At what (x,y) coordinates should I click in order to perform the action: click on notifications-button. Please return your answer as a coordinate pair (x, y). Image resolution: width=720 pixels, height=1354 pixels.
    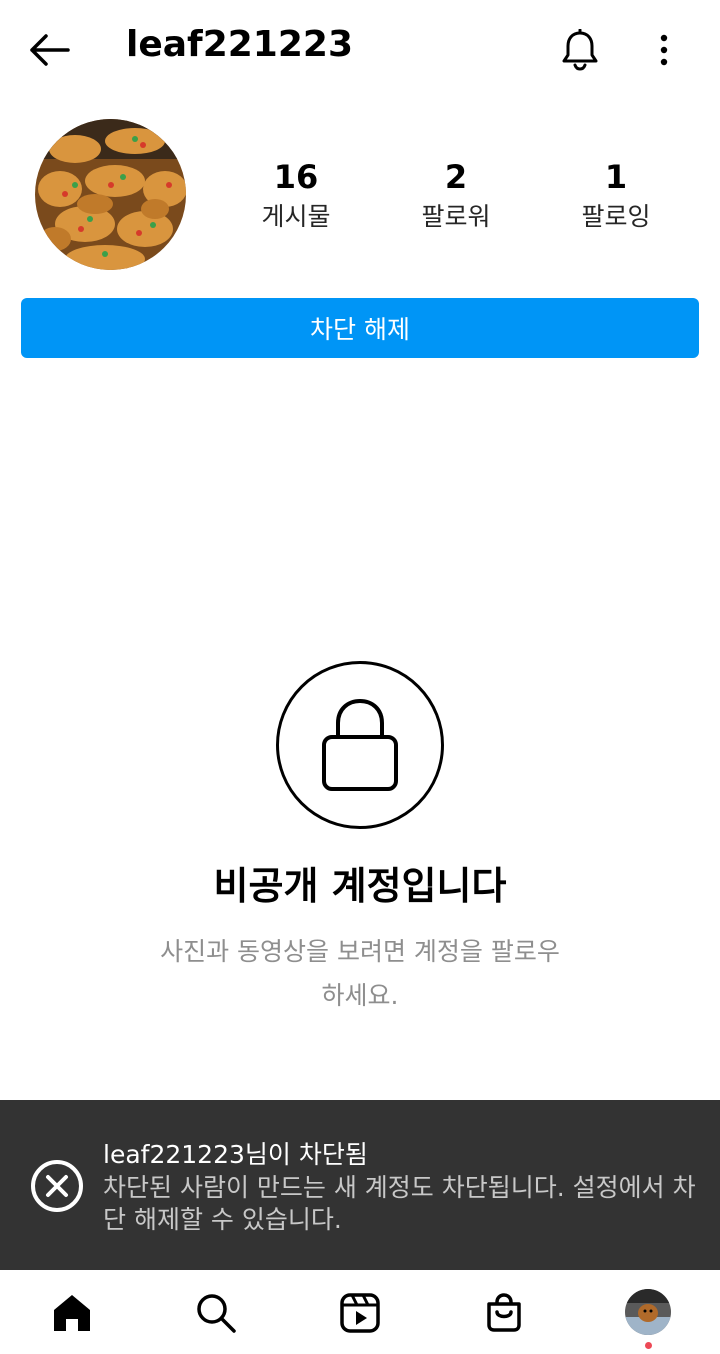
    Looking at the image, I should click on (580, 50).